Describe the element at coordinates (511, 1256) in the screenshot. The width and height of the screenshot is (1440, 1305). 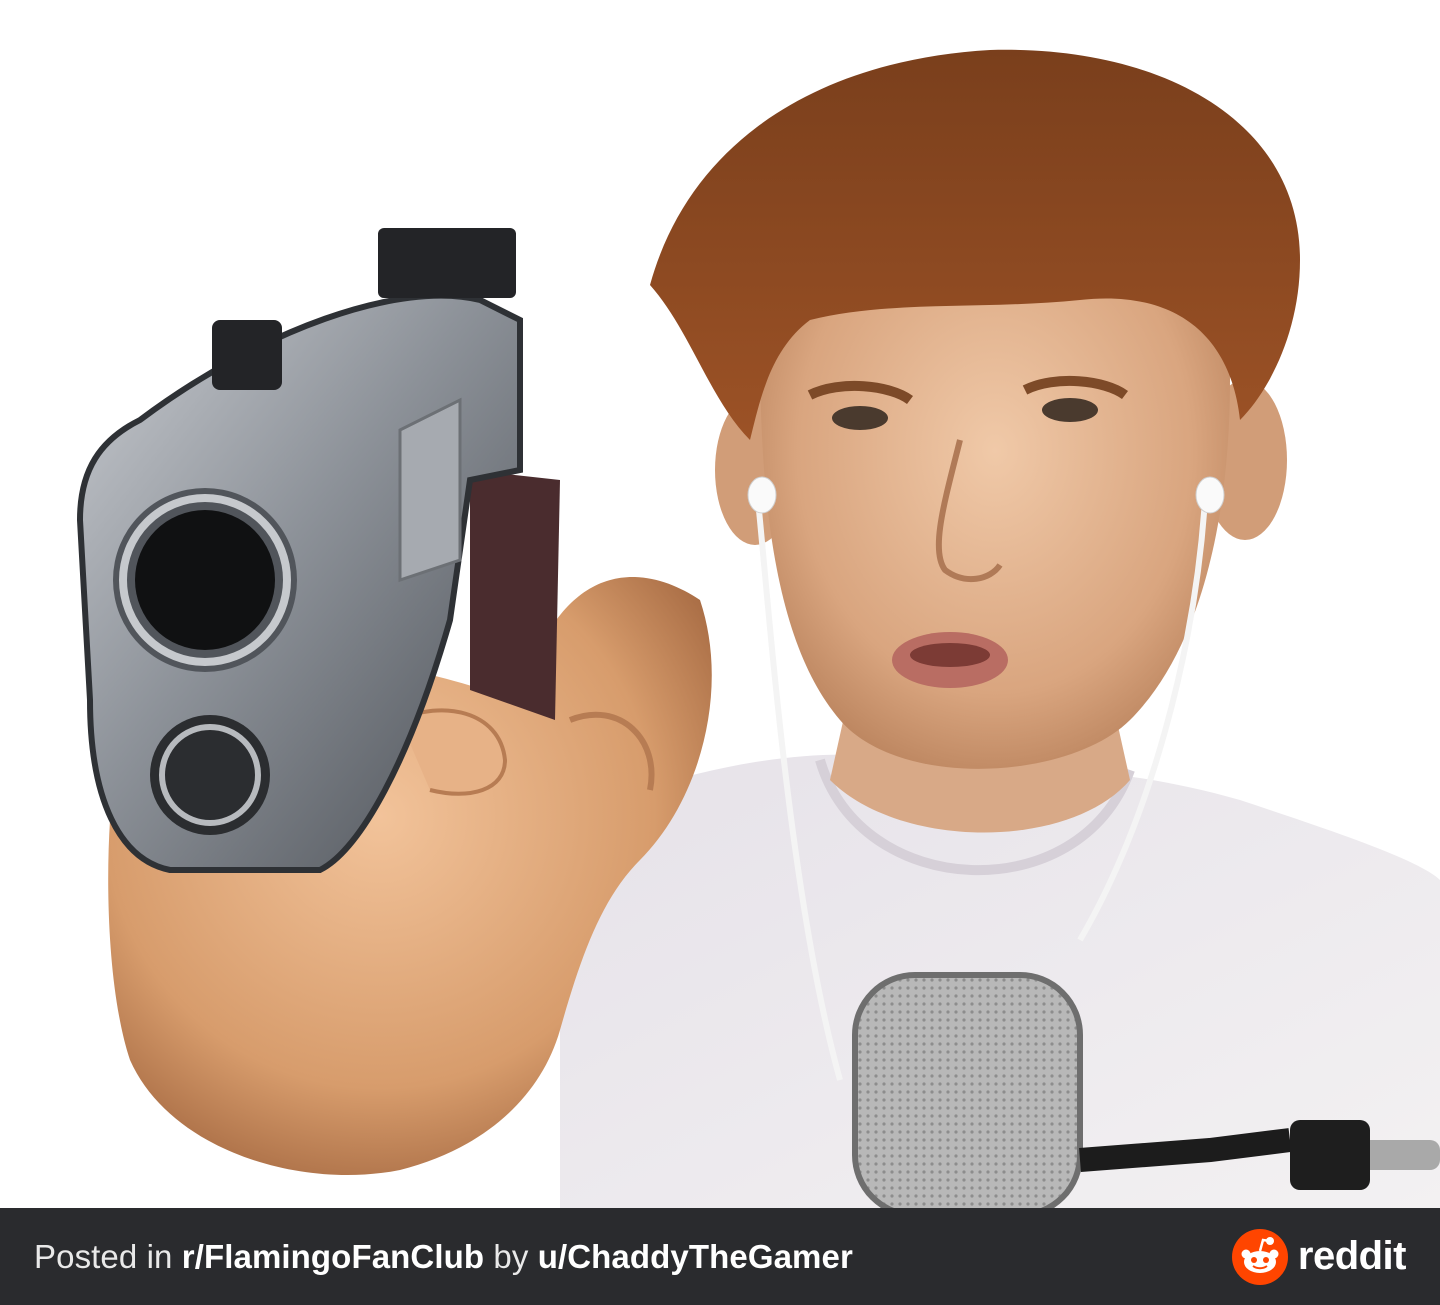
I see `by-label: by` at that location.